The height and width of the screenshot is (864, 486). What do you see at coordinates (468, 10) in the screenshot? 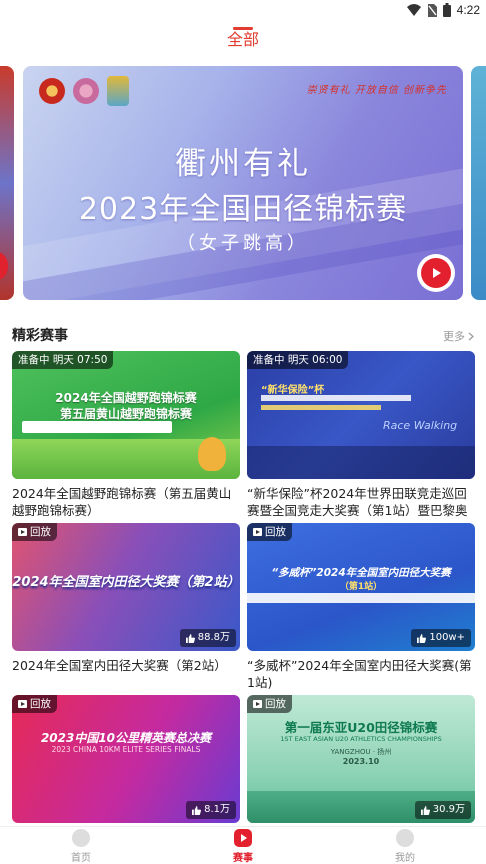
I see `status-time: 4:22` at bounding box center [468, 10].